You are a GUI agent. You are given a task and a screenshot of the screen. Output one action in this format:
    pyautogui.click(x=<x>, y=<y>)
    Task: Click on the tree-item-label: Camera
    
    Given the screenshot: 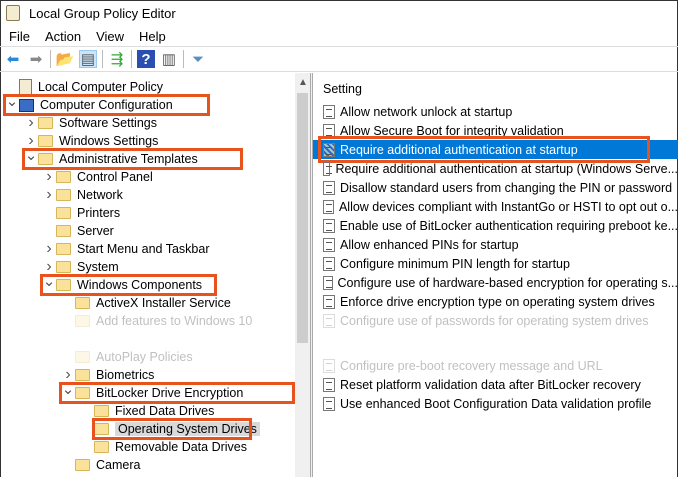 What is the action you would take?
    pyautogui.click(x=118, y=465)
    